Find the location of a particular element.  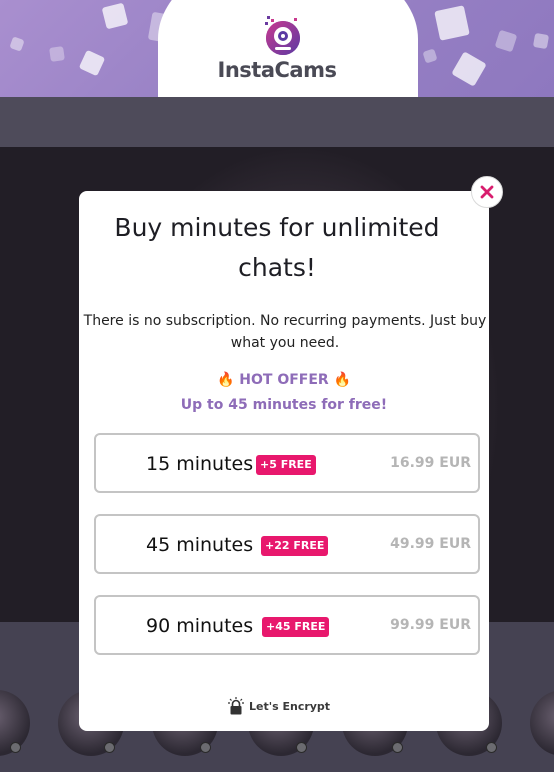

modal-title: Buy minutes for unlimited chats! is located at coordinates (277, 248).